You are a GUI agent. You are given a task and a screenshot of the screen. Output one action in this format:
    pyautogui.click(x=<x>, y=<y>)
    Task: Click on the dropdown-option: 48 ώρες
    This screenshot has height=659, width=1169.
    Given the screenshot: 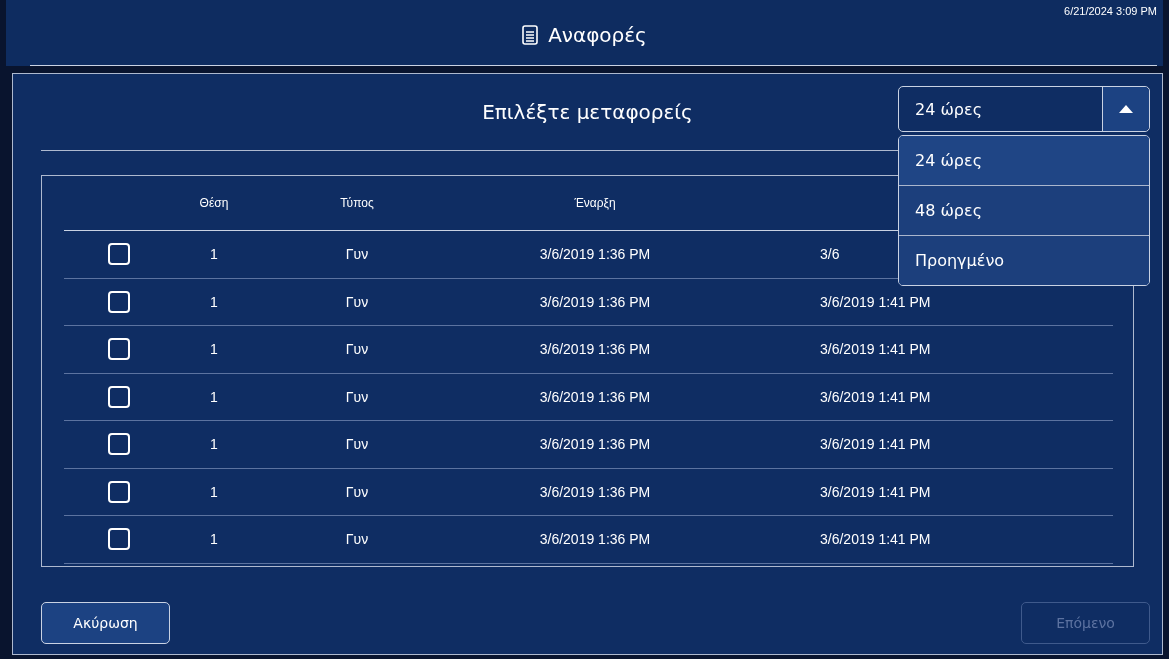 What is the action you would take?
    pyautogui.click(x=1024, y=210)
    